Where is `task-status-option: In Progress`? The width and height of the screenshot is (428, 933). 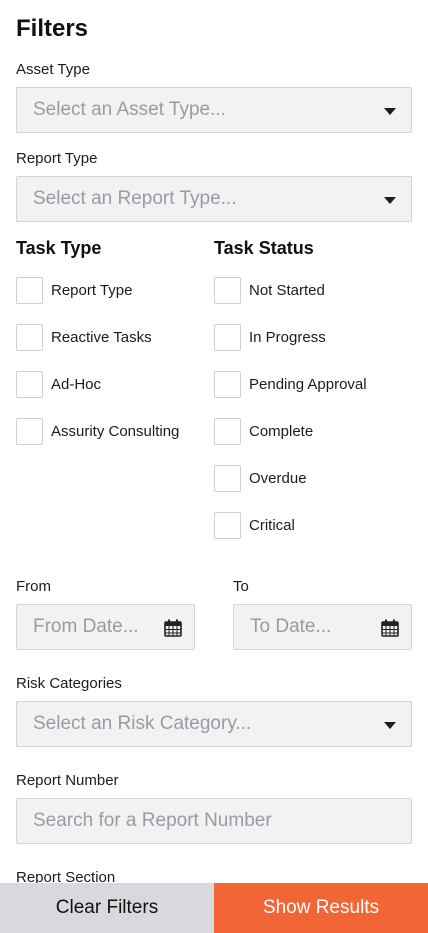 task-status-option: In Progress is located at coordinates (270, 337).